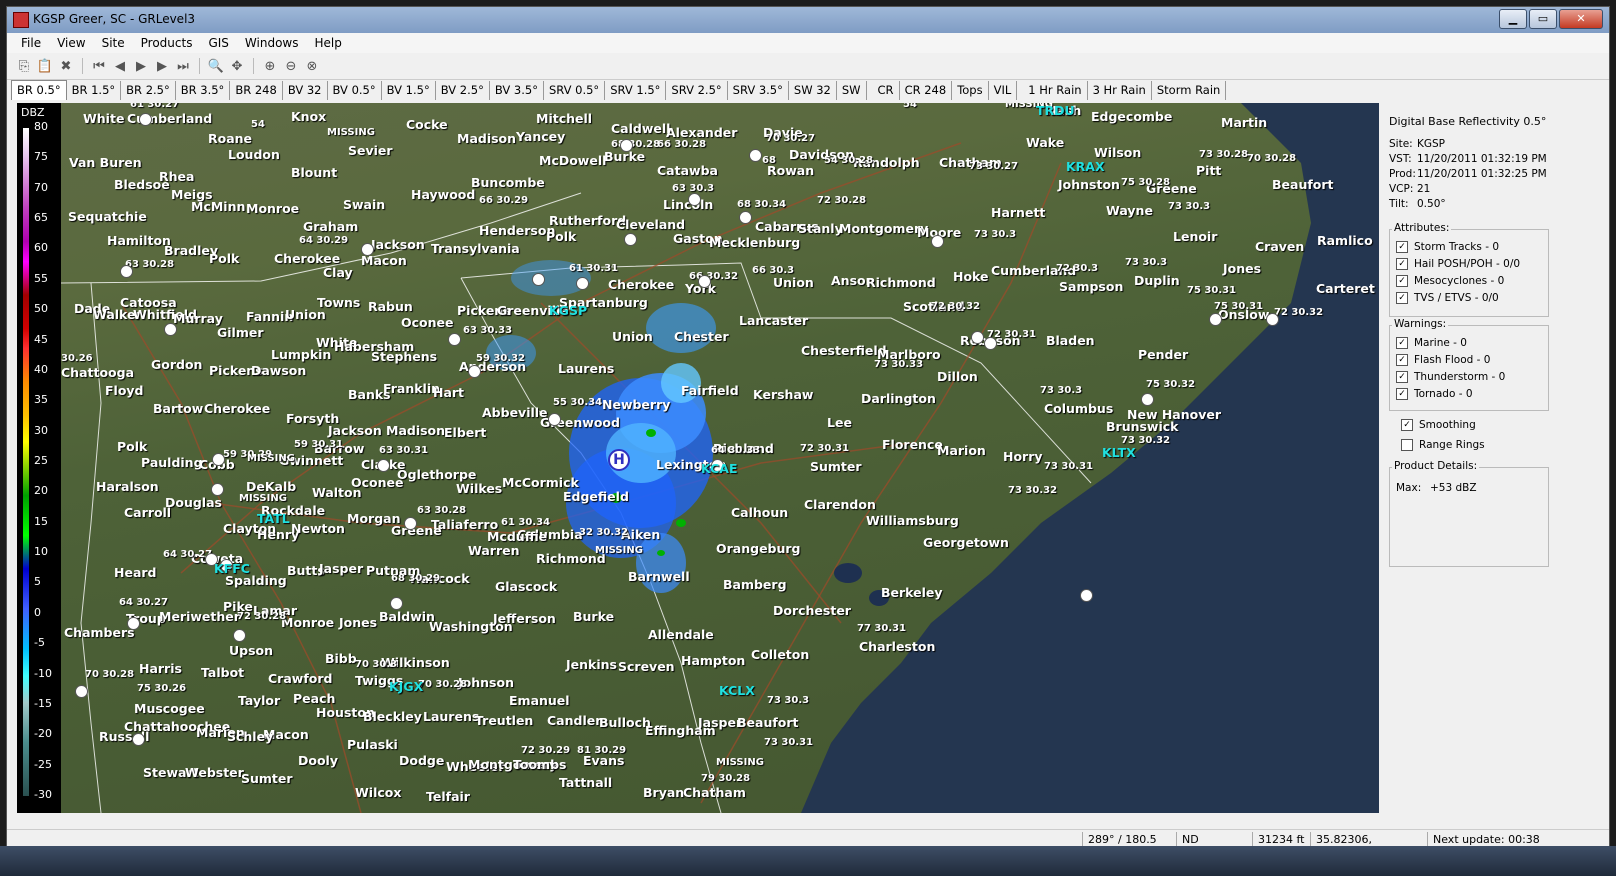 This screenshot has height=876, width=1616. I want to click on maximize-button: ▭, so click(1543, 19).